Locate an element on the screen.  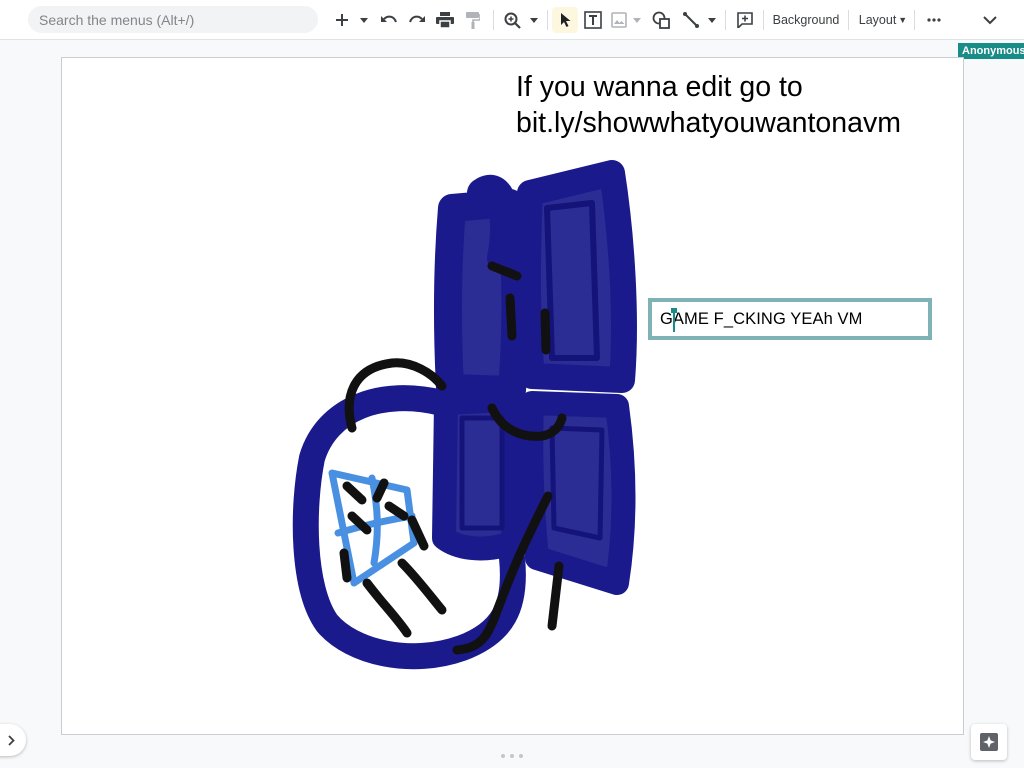
redo-button is located at coordinates (417, 20).